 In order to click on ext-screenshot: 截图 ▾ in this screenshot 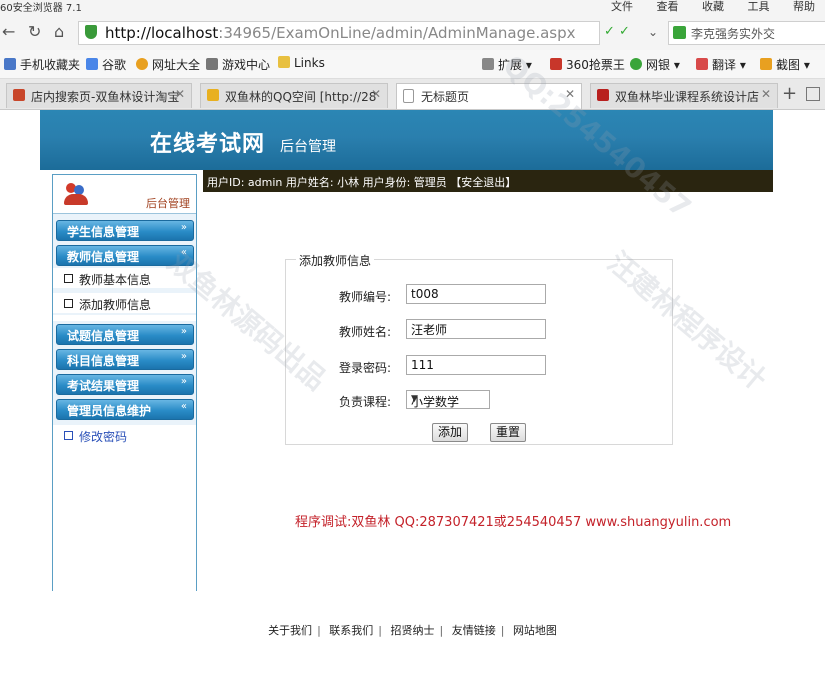, I will do `click(785, 64)`.